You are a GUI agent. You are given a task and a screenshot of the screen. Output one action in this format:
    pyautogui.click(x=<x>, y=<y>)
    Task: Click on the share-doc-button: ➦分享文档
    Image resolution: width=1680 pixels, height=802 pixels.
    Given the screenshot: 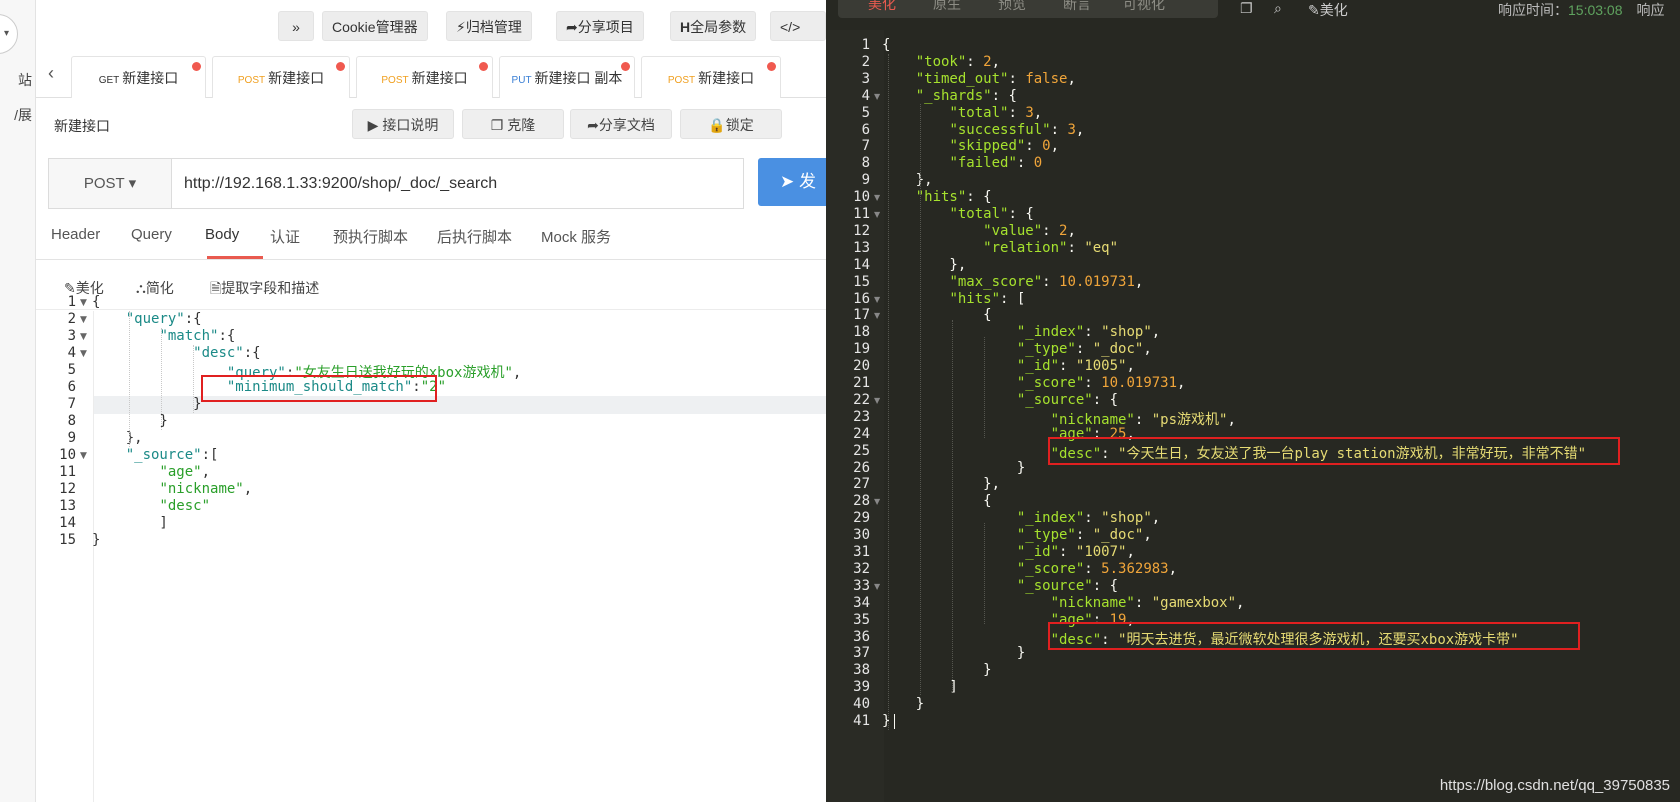 What is the action you would take?
    pyautogui.click(x=621, y=124)
    